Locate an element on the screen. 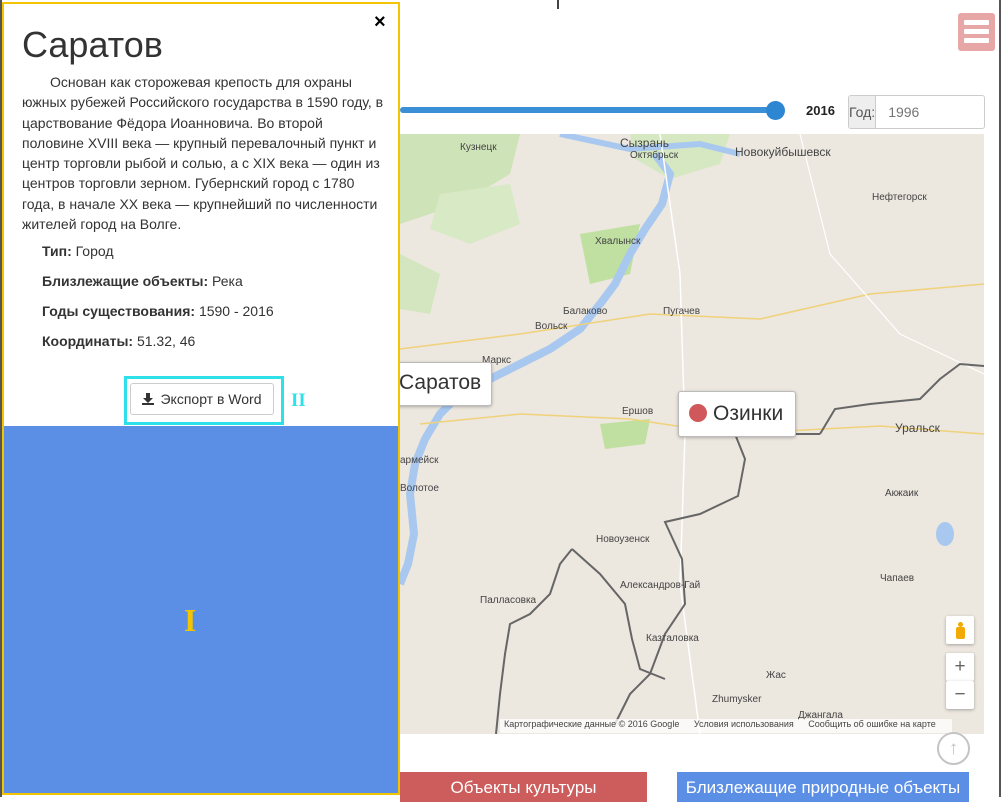 This screenshot has width=1001, height=802. city-label: Вольск is located at coordinates (551, 326).